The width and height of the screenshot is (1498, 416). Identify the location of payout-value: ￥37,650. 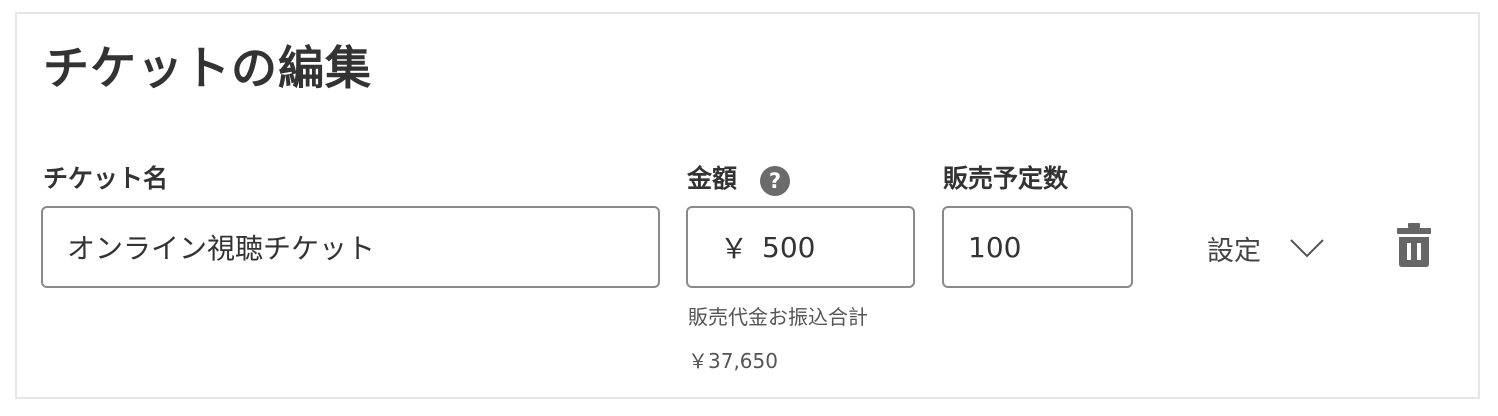
(733, 361).